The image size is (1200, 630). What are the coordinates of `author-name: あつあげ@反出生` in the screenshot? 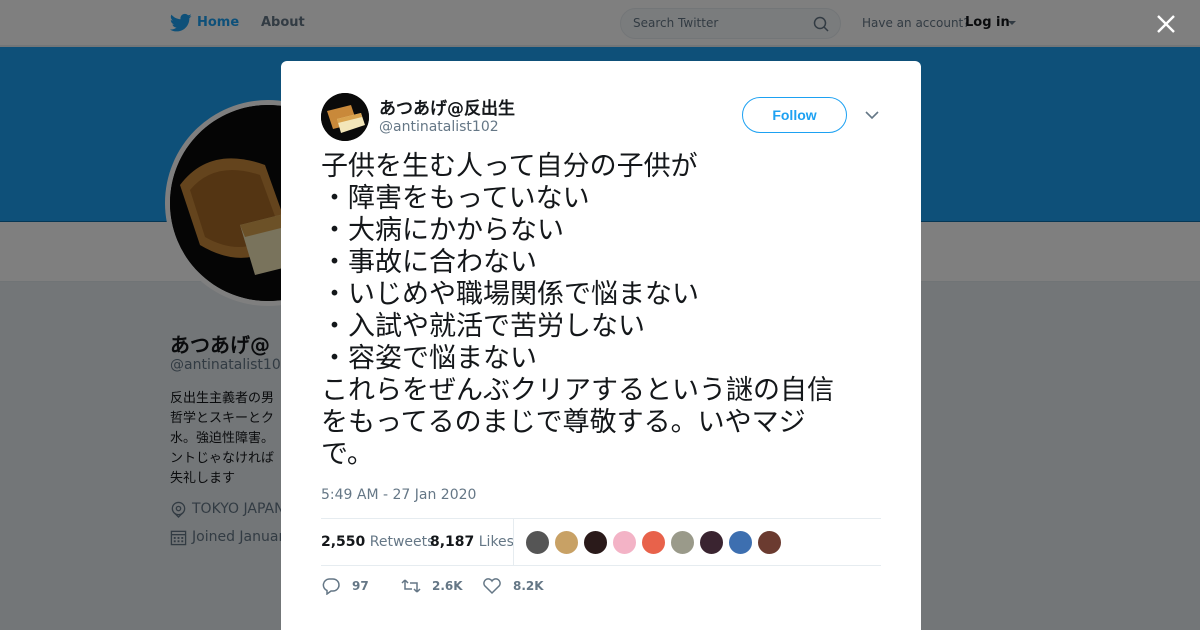 It's located at (447, 106).